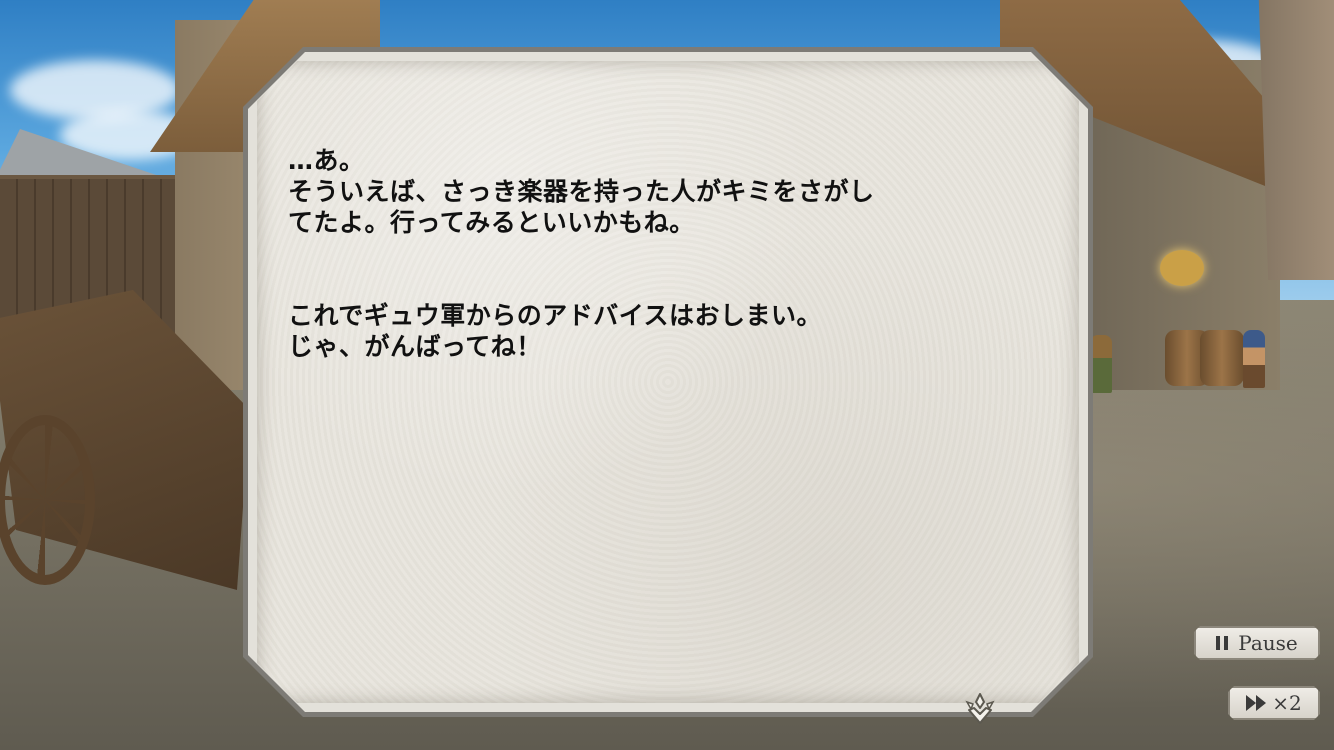 Image resolution: width=1334 pixels, height=750 pixels. I want to click on dialog-paragraph-2: これでギュウ軍からのアドバイスはおしまい。 じゃ、がんばってね！, so click(555, 331).